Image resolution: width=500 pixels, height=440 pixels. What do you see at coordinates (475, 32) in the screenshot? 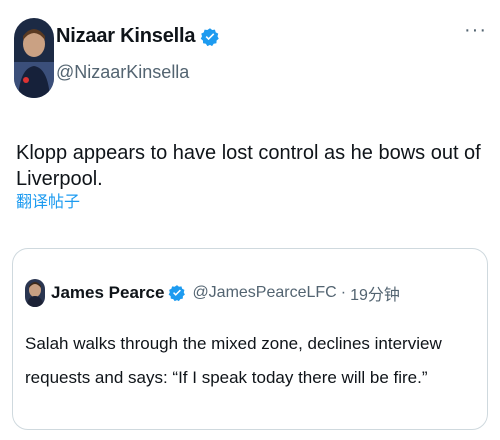
I see `more-options-icon: ···` at bounding box center [475, 32].